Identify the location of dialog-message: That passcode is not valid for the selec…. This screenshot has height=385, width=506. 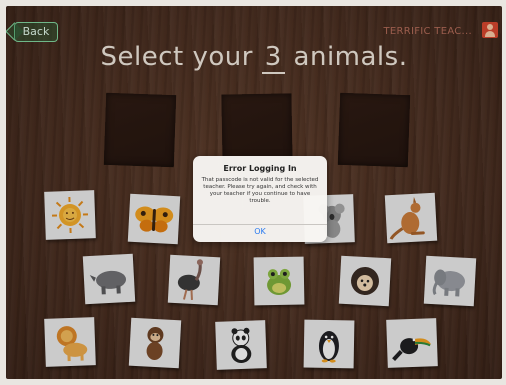
(260, 190).